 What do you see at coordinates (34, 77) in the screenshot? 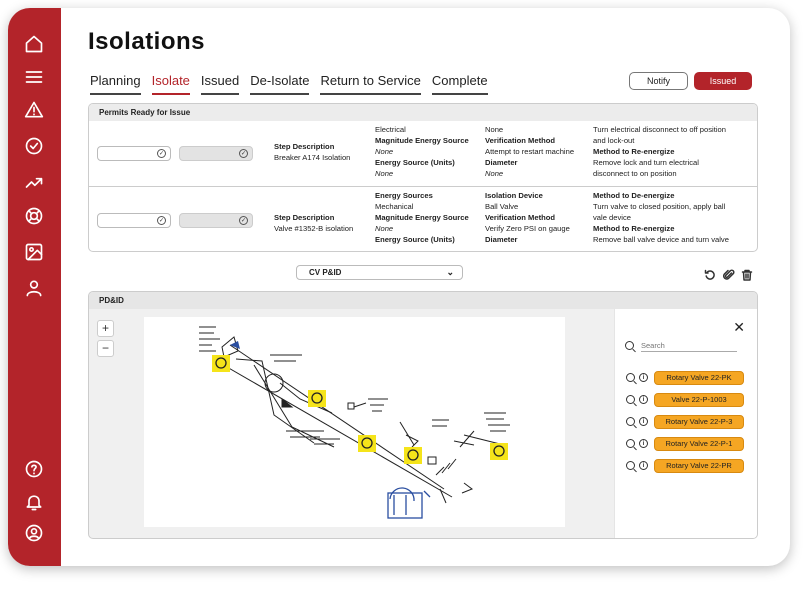
I see `menu-icon` at bounding box center [34, 77].